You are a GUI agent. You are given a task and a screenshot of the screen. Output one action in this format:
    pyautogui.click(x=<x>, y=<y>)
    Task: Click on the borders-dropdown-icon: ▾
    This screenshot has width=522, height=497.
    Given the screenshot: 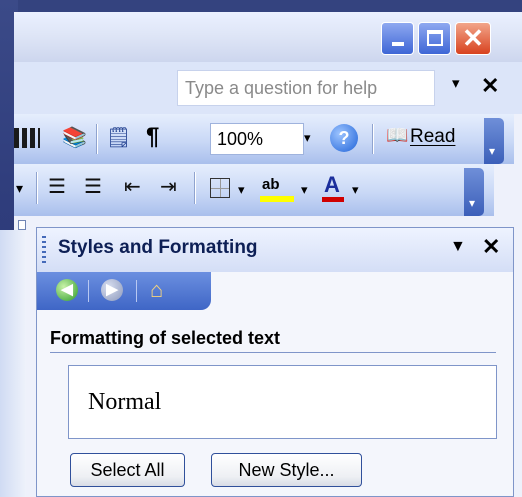 What is the action you would take?
    pyautogui.click(x=241, y=190)
    